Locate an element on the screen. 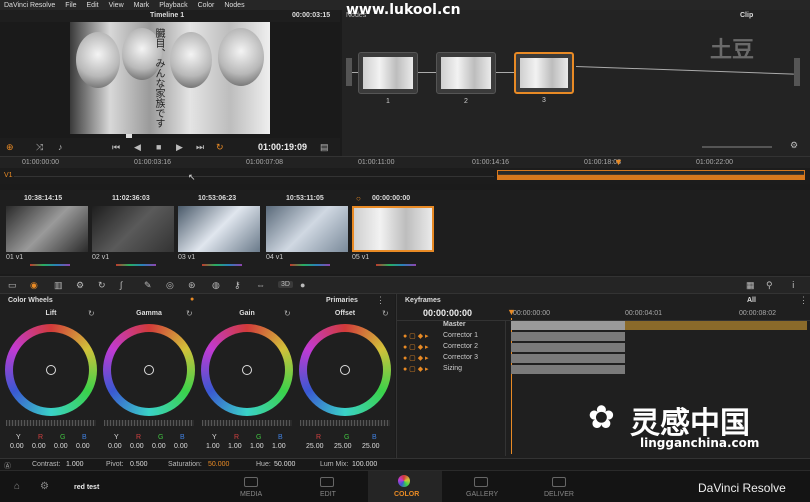  lift-y-value: 0.00 is located at coordinates (17, 446).